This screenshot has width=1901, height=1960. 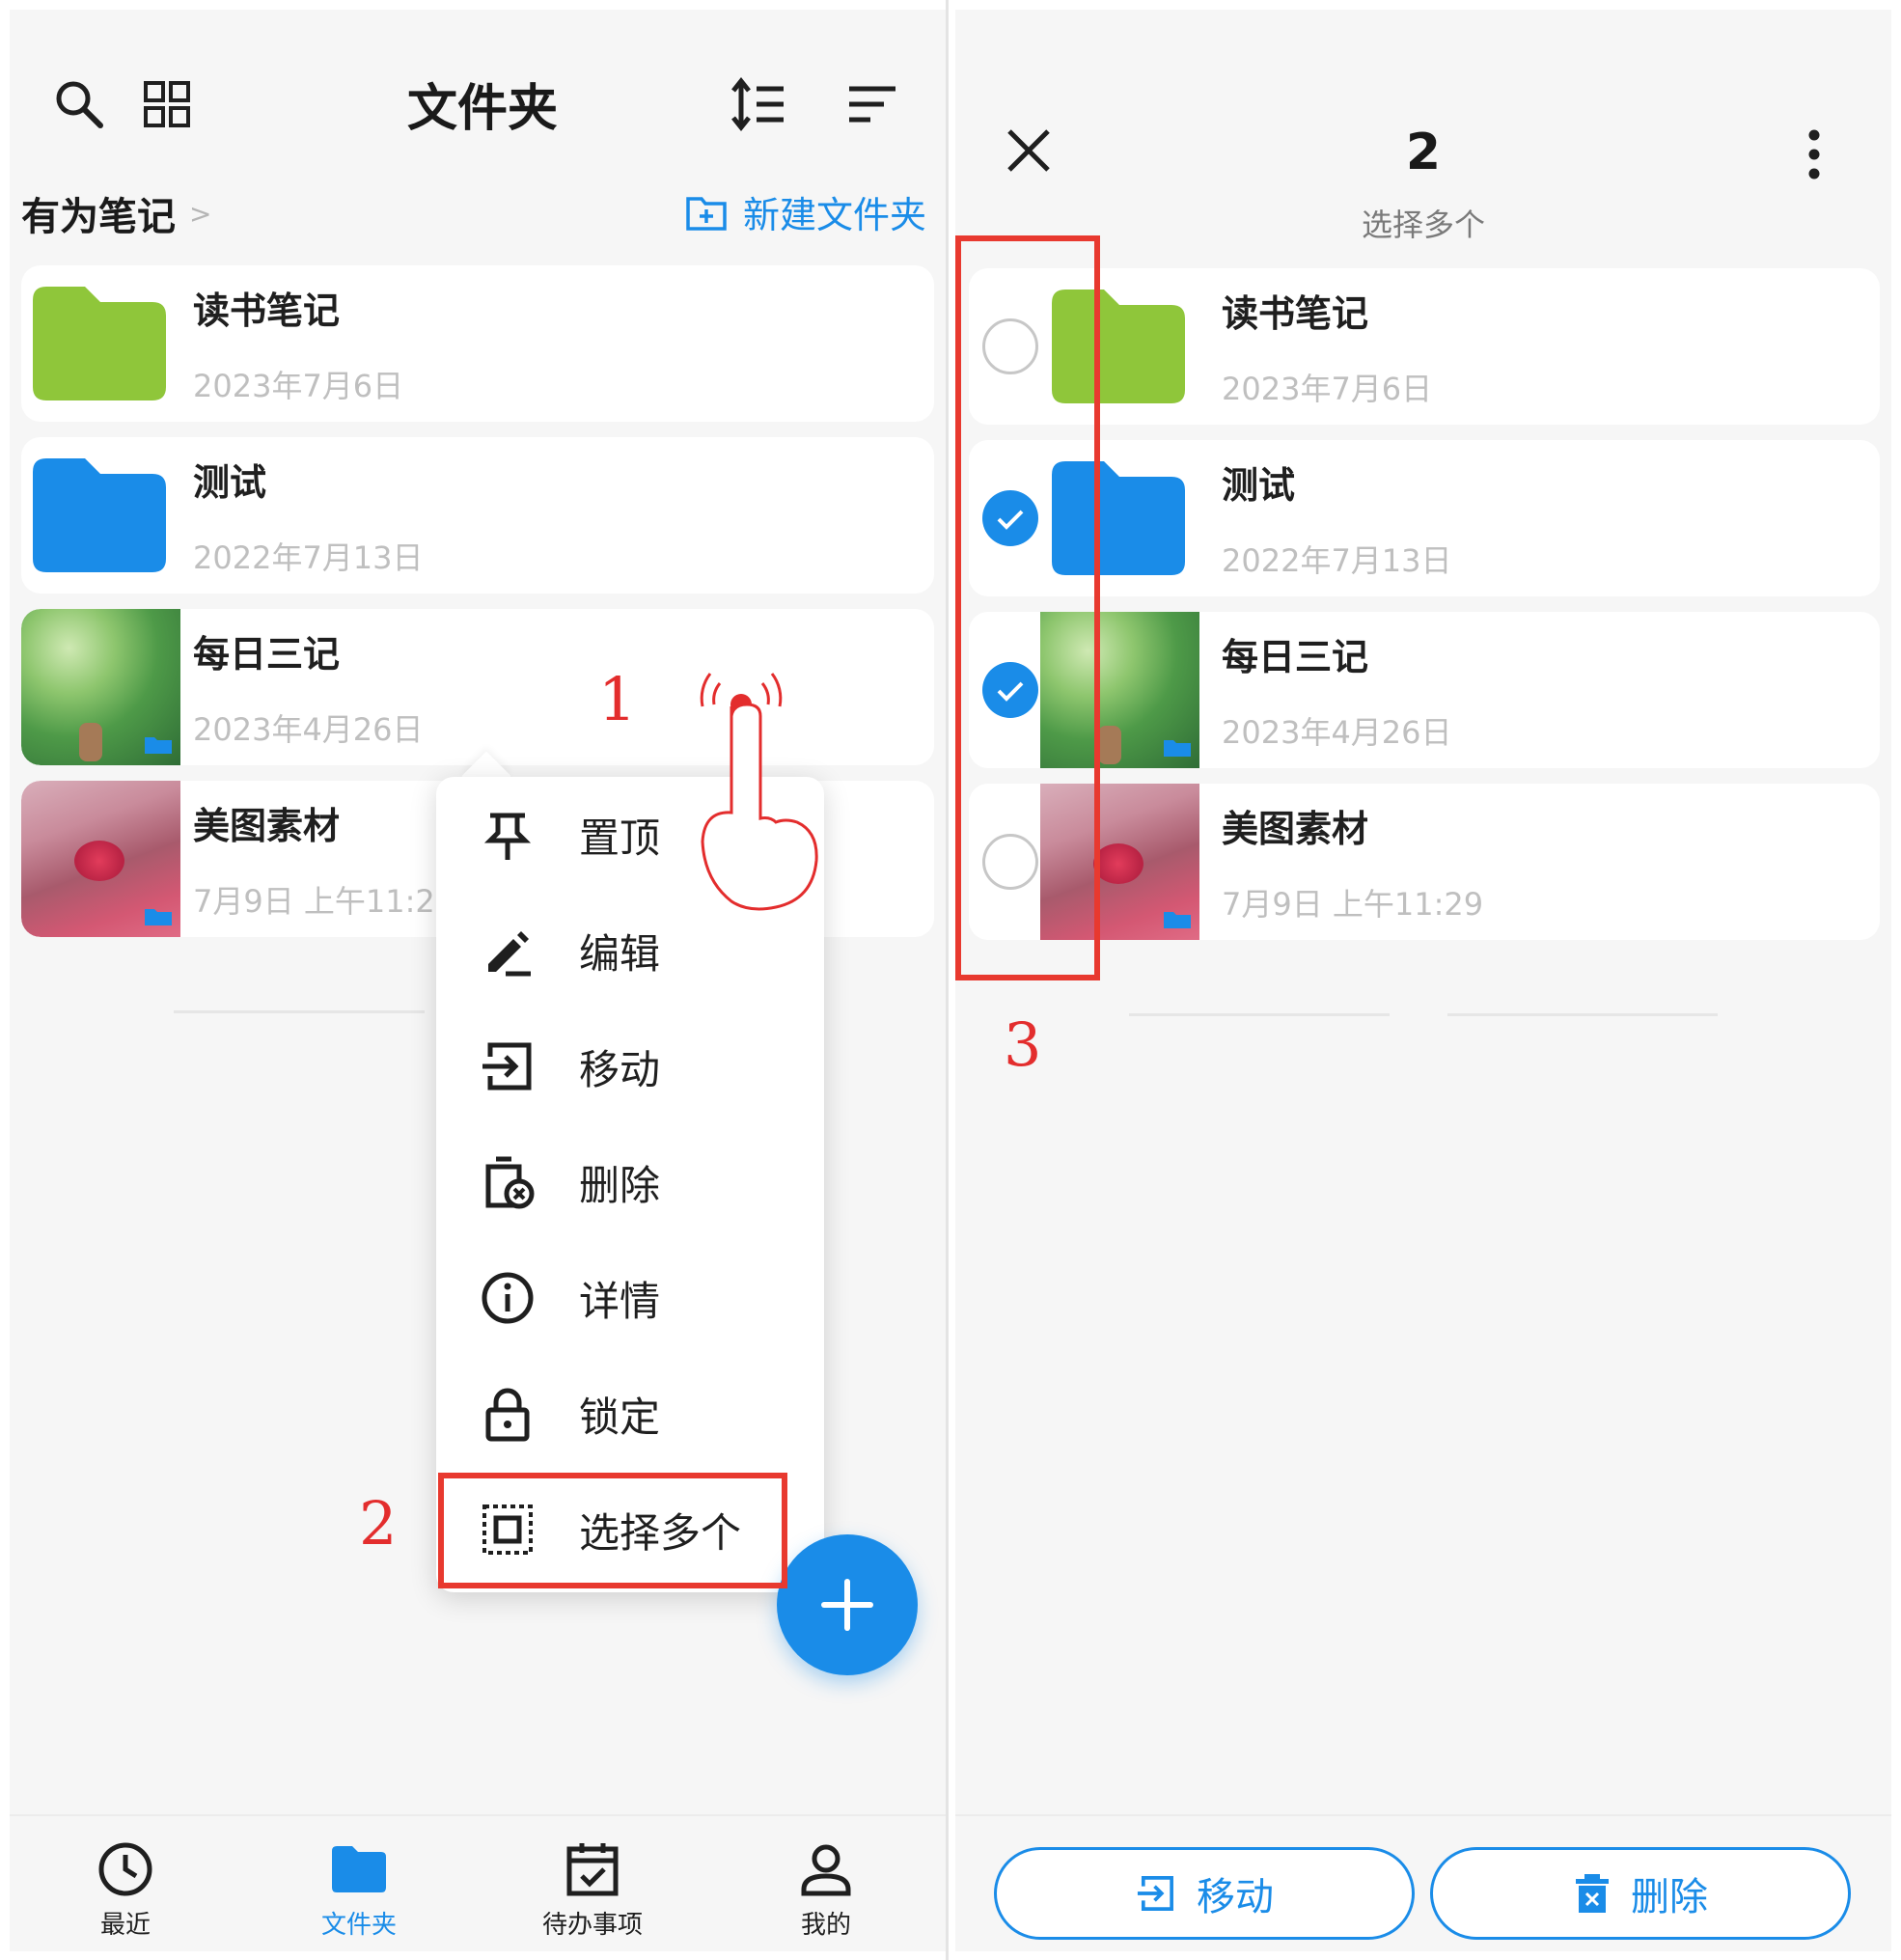 I want to click on new-folder-label: 新建文件夹, so click(x=834, y=215).